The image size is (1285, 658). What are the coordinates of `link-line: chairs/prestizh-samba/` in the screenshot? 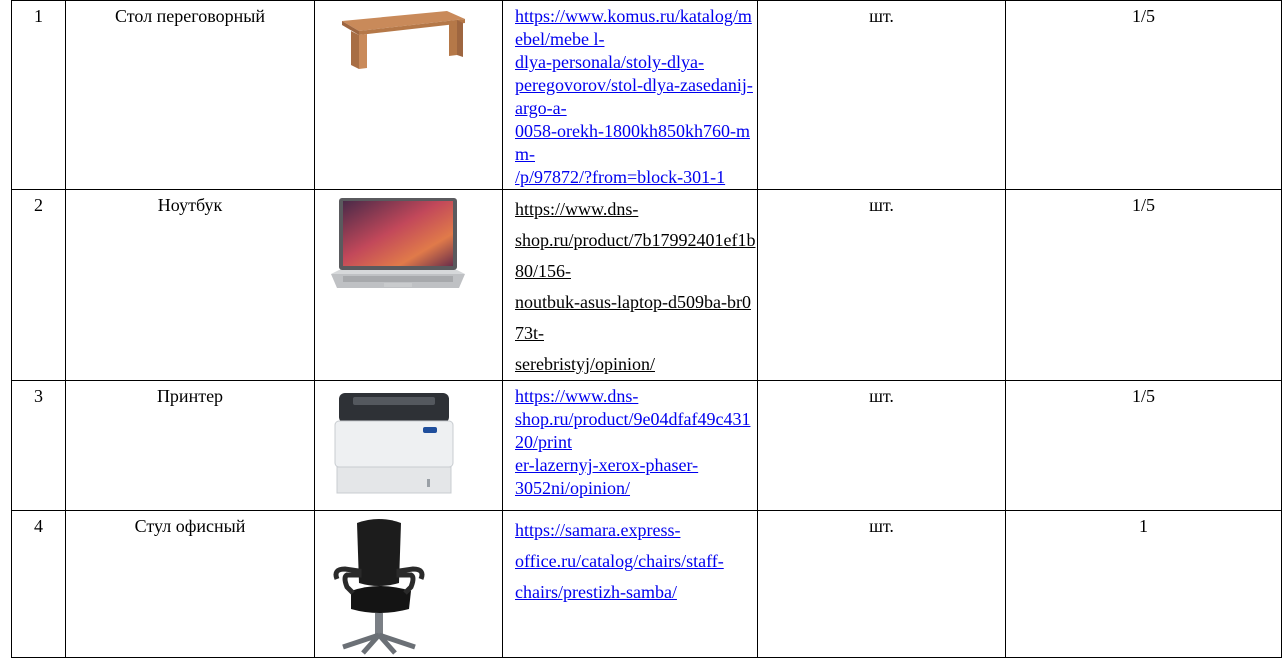 It's located at (596, 592).